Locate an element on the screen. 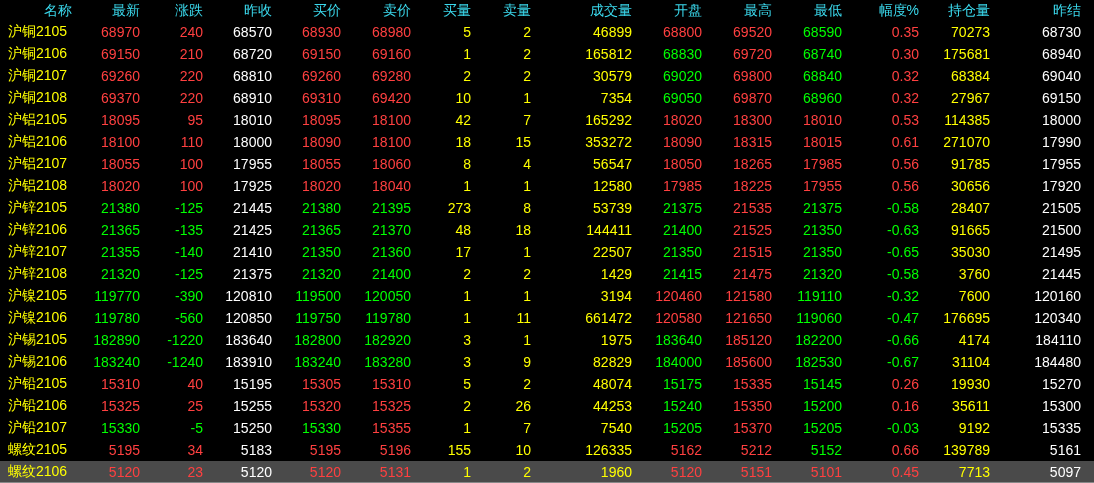 This screenshot has width=1094, height=483. table-cell: 69020 is located at coordinates (682, 76).